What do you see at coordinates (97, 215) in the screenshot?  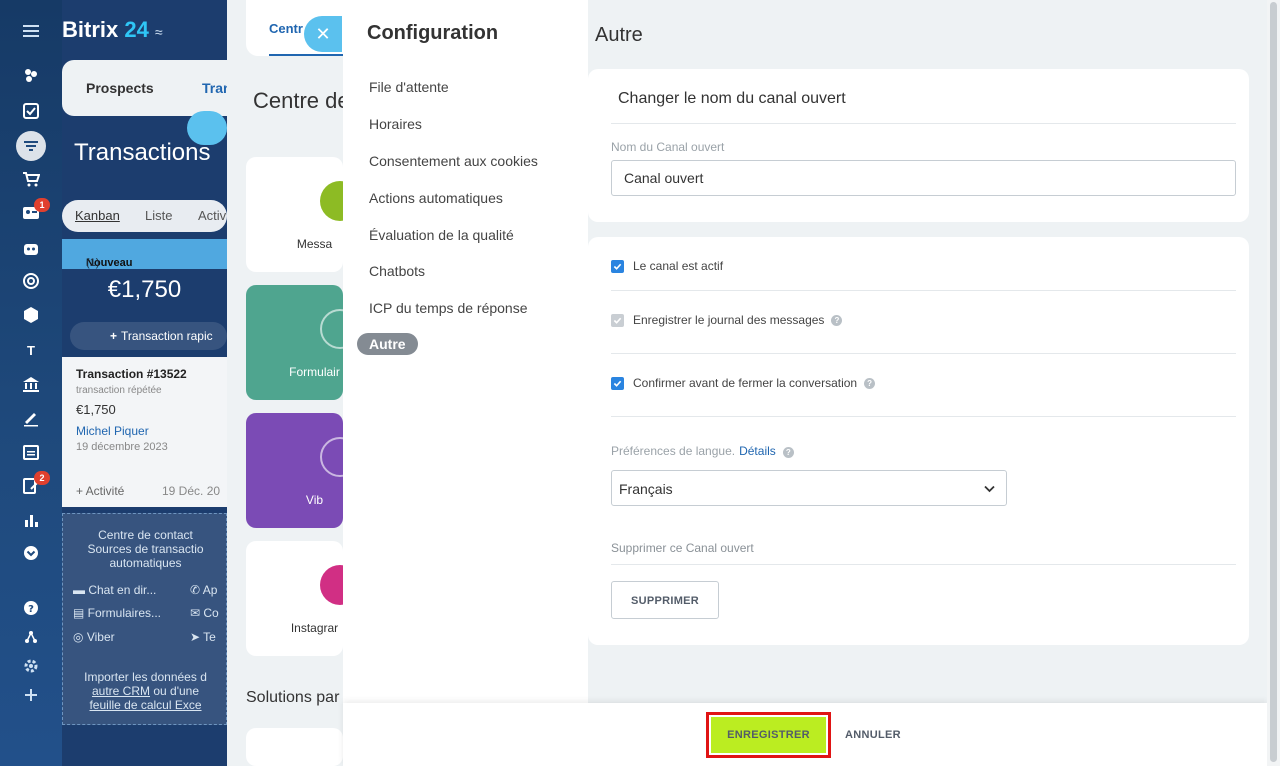 I see `view-kanban: Kanban` at bounding box center [97, 215].